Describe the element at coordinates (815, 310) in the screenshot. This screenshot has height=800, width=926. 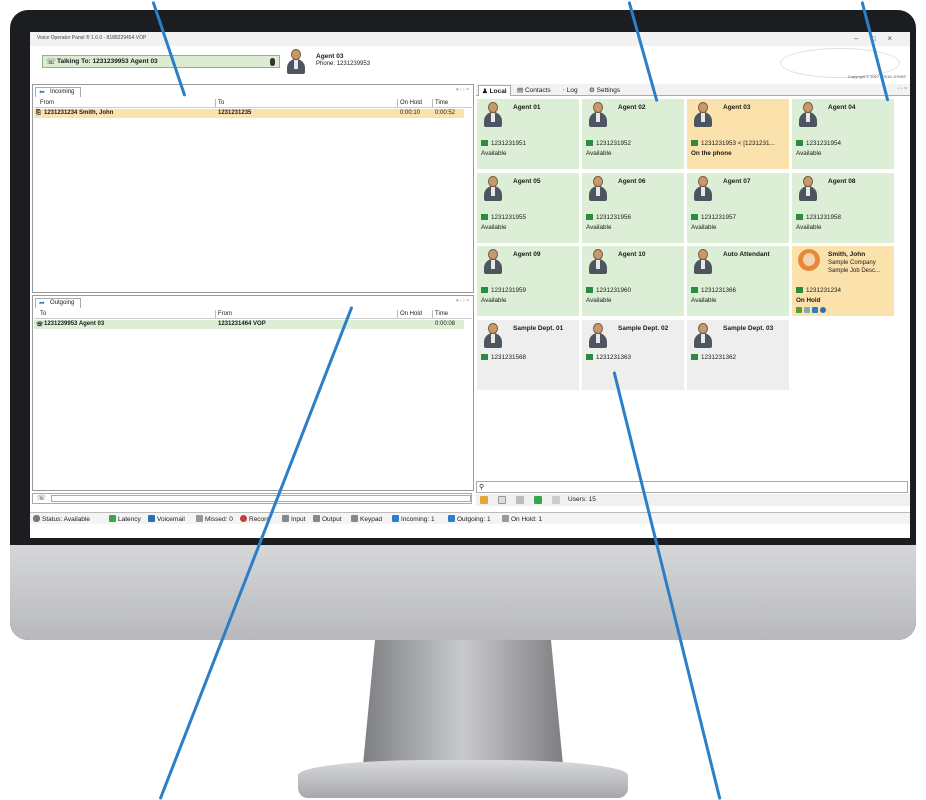
I see `skype-icon` at that location.